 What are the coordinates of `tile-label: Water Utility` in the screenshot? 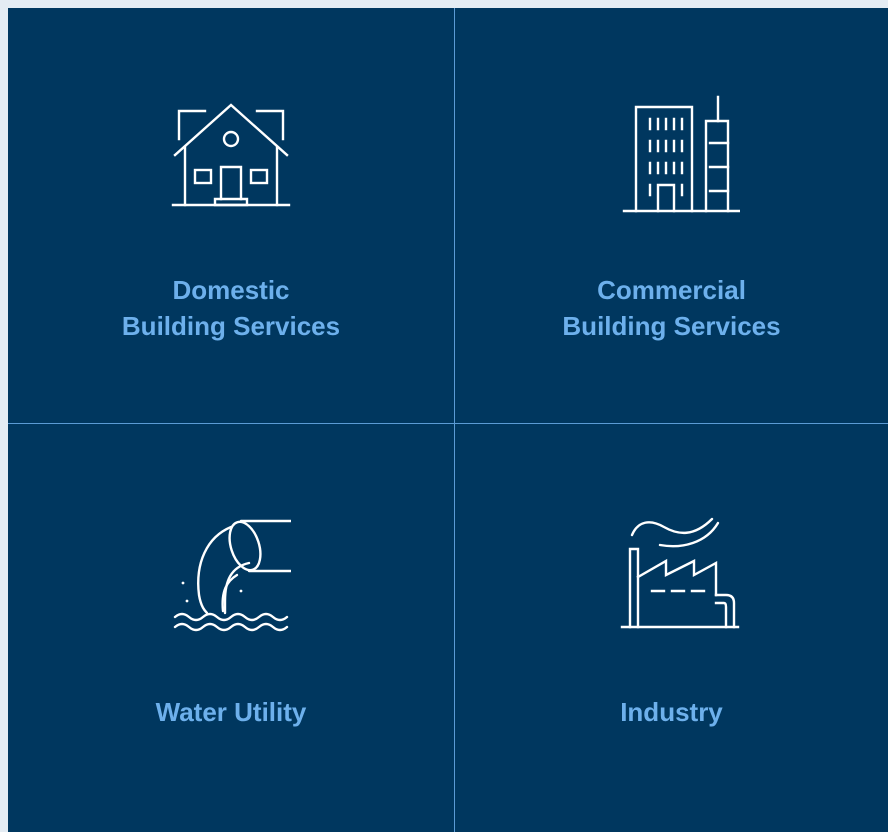 It's located at (231, 712).